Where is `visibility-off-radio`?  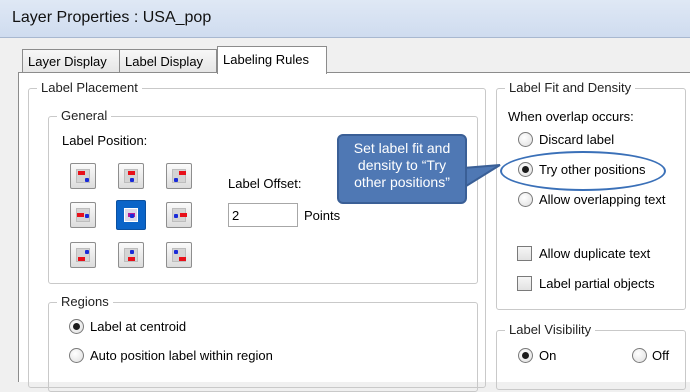
visibility-off-radio is located at coordinates (639, 355).